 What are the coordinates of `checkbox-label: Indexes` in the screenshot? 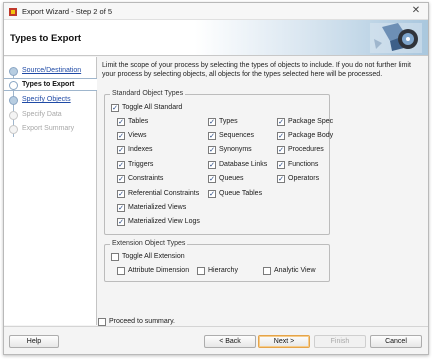 It's located at (140, 149).